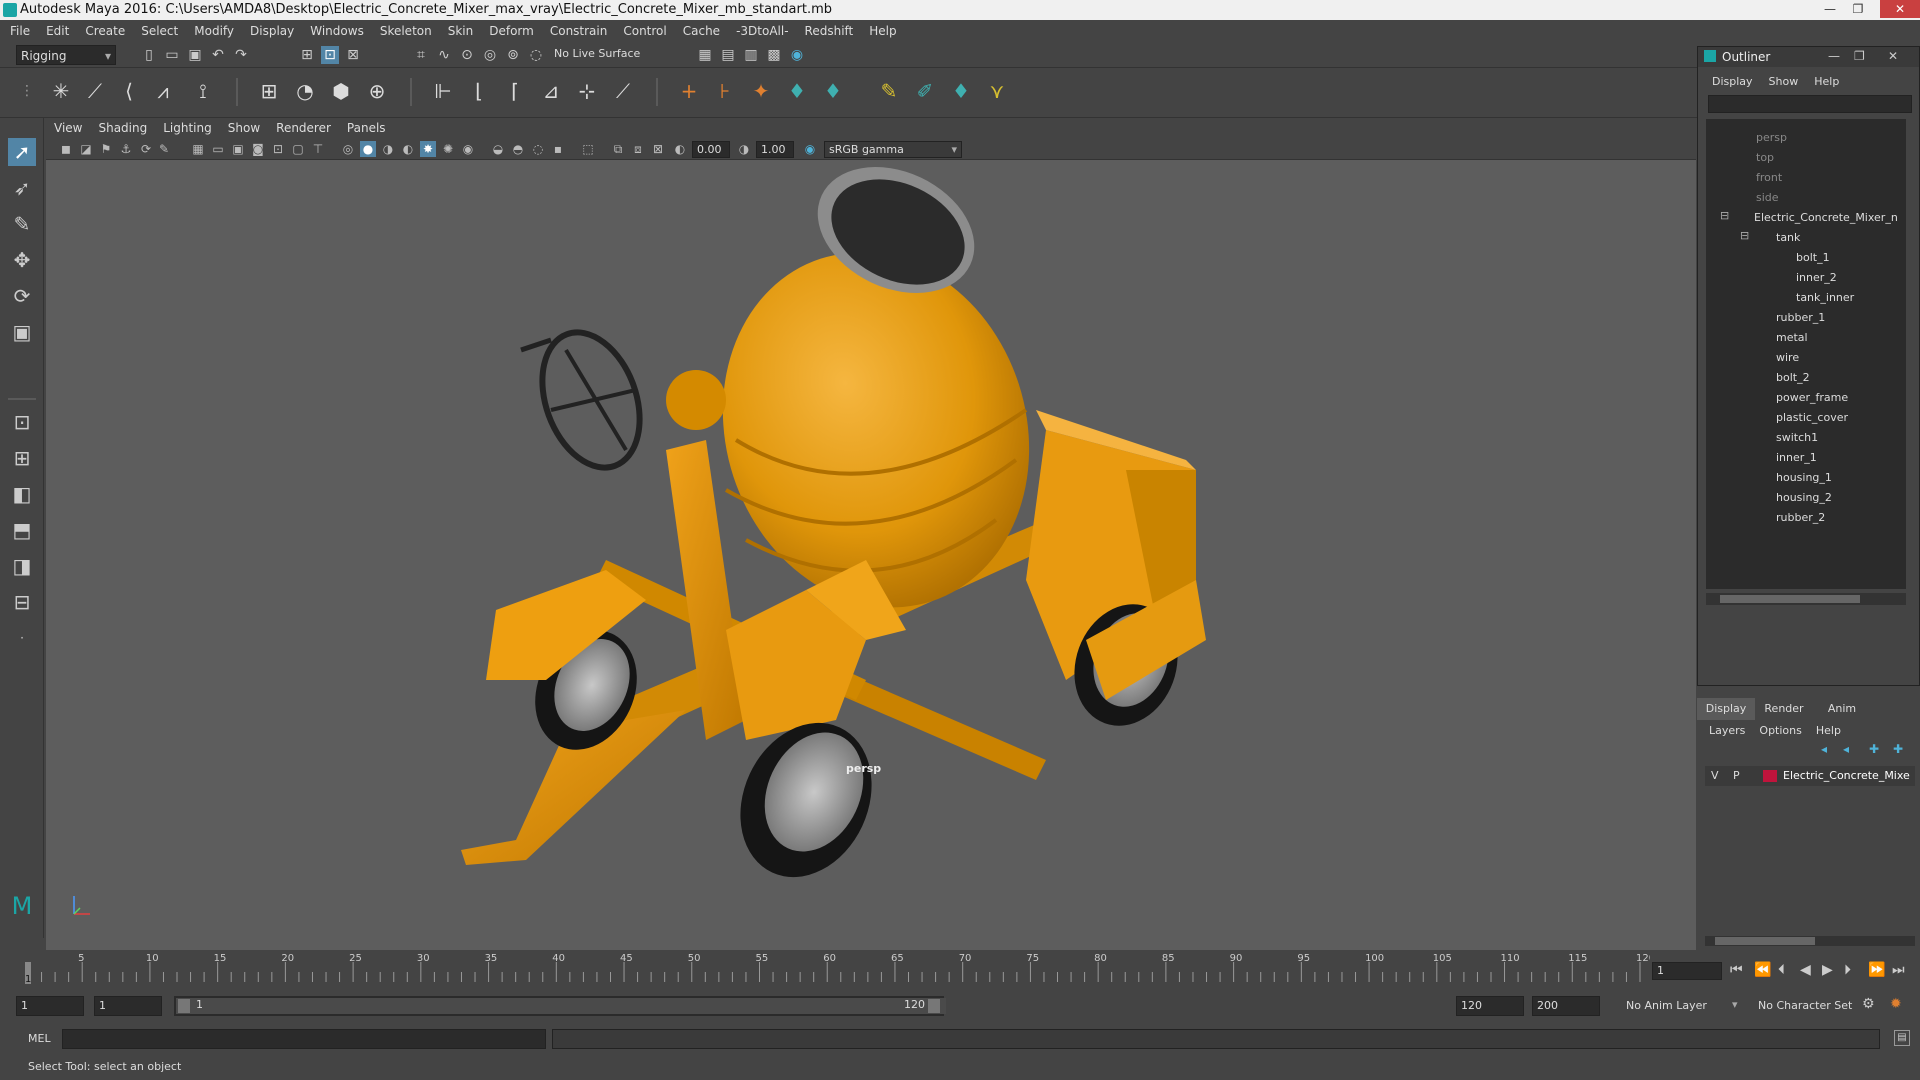 This screenshot has width=1920, height=1080. What do you see at coordinates (22, 152) in the screenshot?
I see `select-tool-icon: ➚` at bounding box center [22, 152].